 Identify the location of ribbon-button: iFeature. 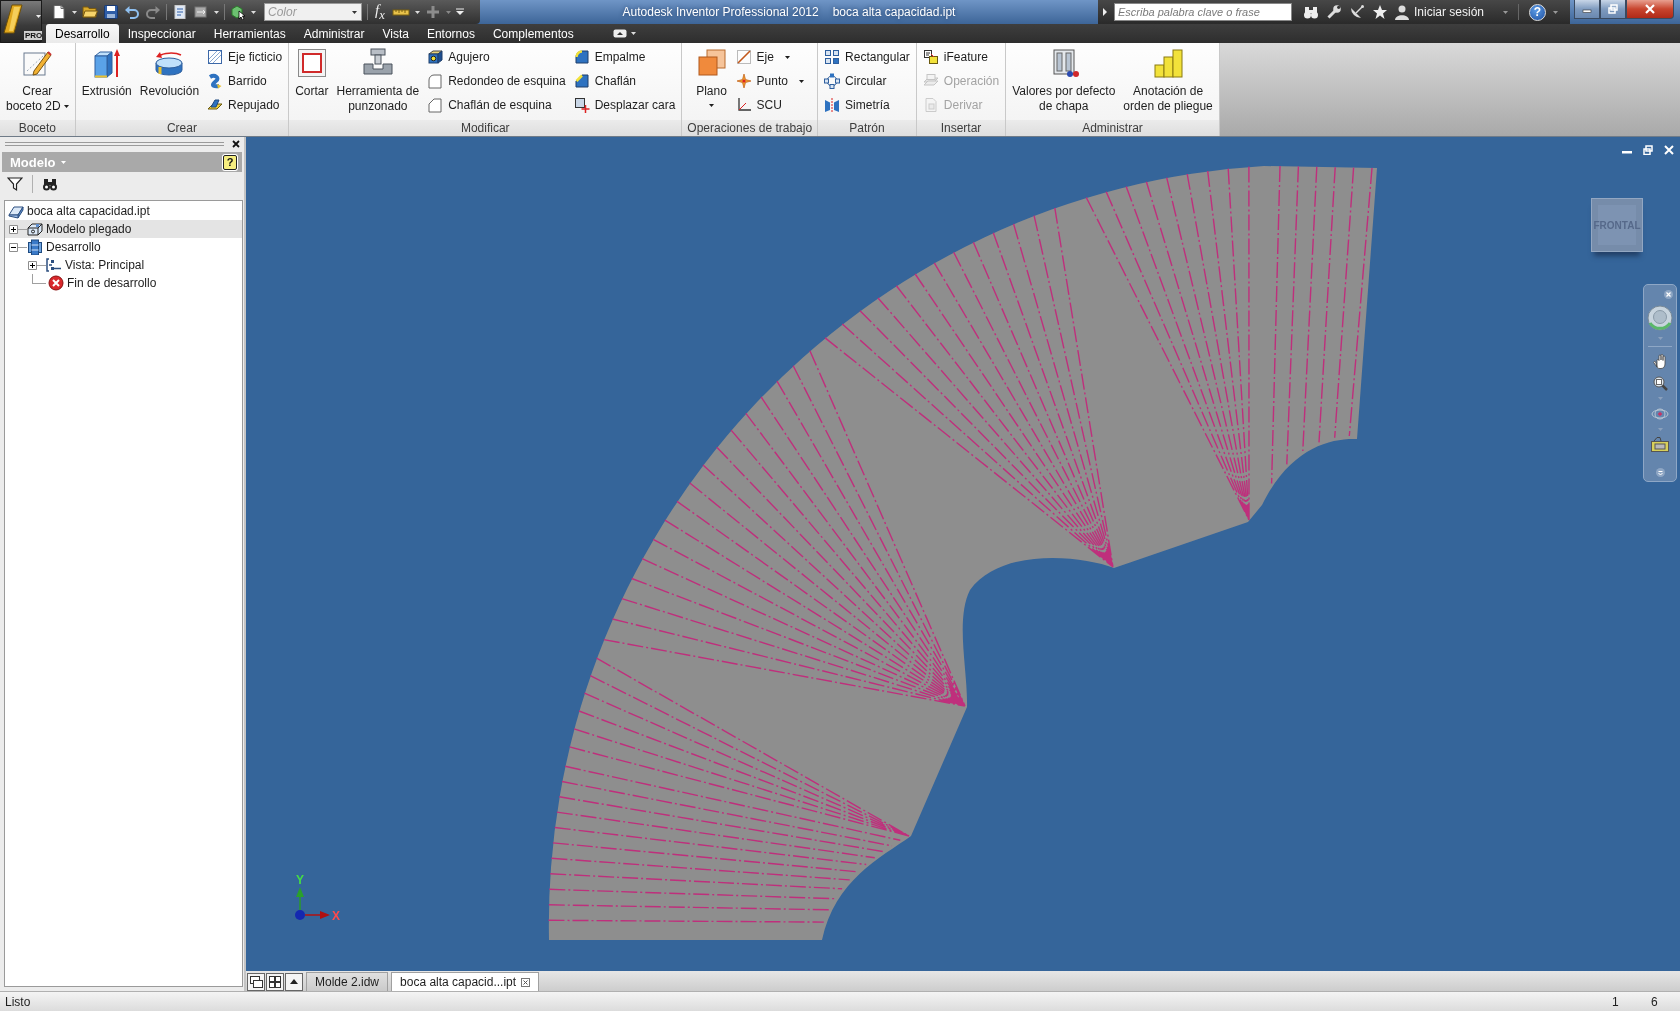
(961, 57).